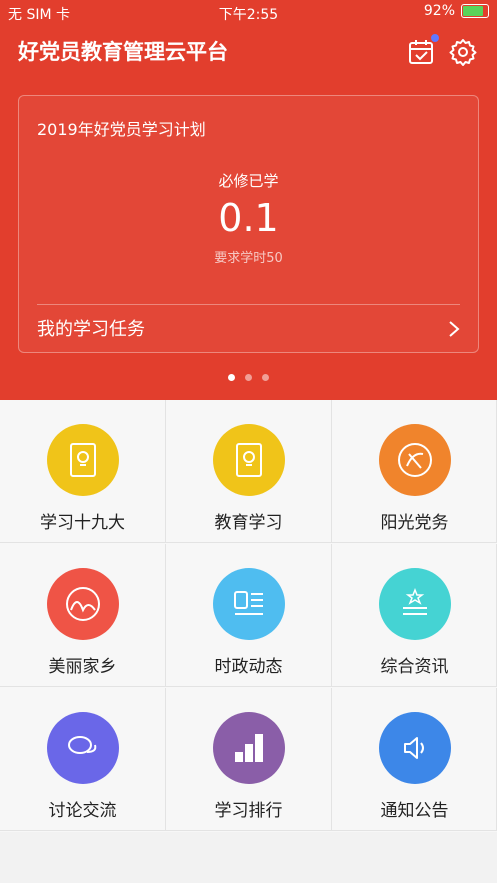  Describe the element at coordinates (456, 11) in the screenshot. I see `battery-indicator: 92%` at that location.